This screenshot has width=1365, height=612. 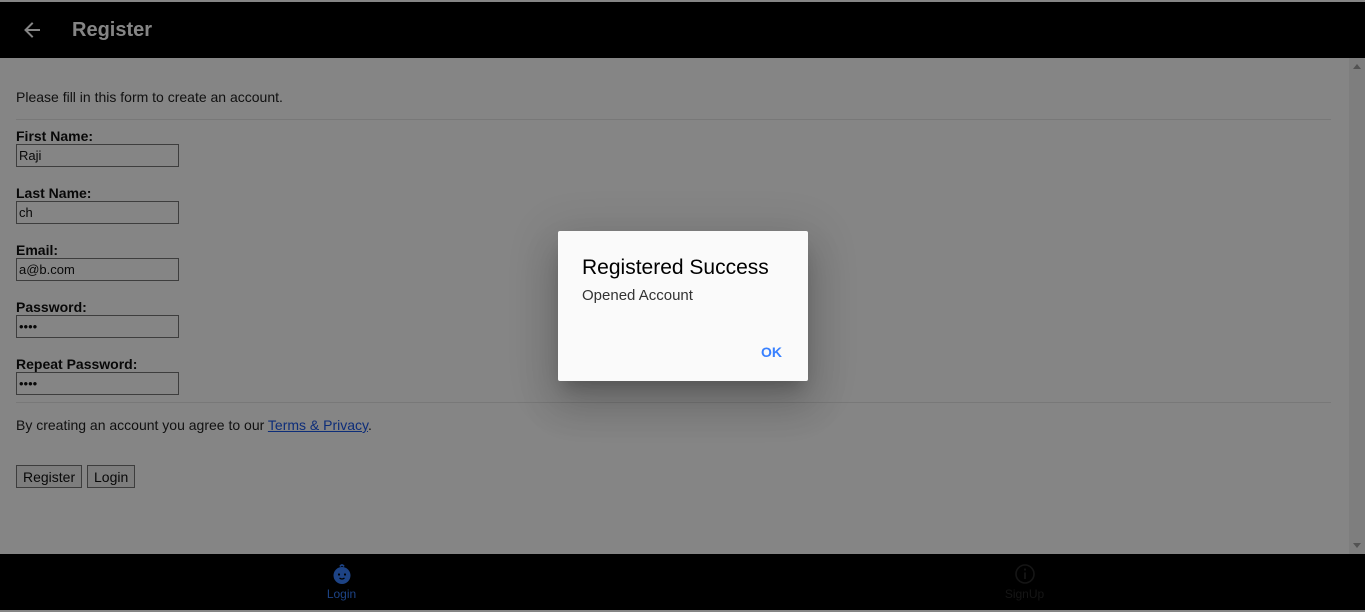 I want to click on ok-button: OK, so click(x=771, y=352).